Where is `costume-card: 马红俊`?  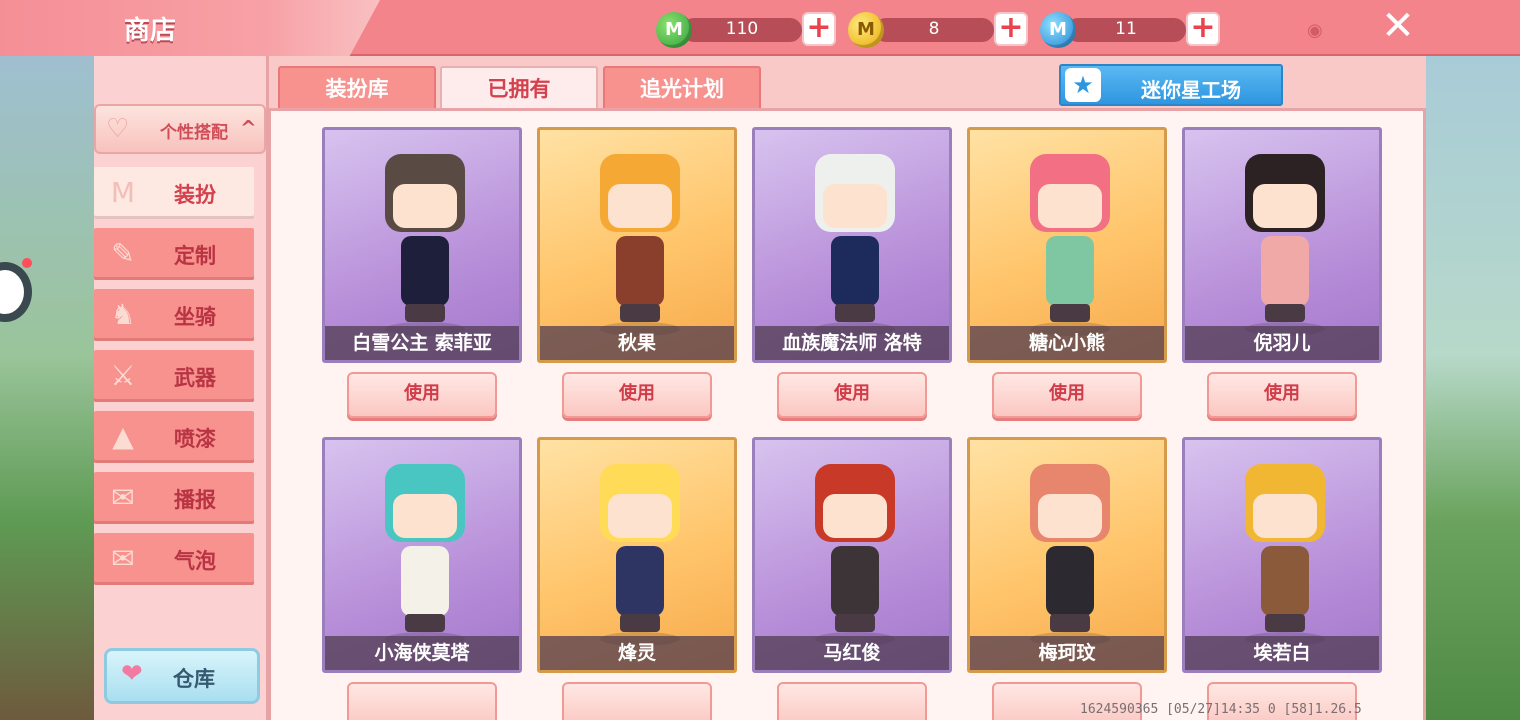
costume-card: 马红俊 is located at coordinates (852, 555).